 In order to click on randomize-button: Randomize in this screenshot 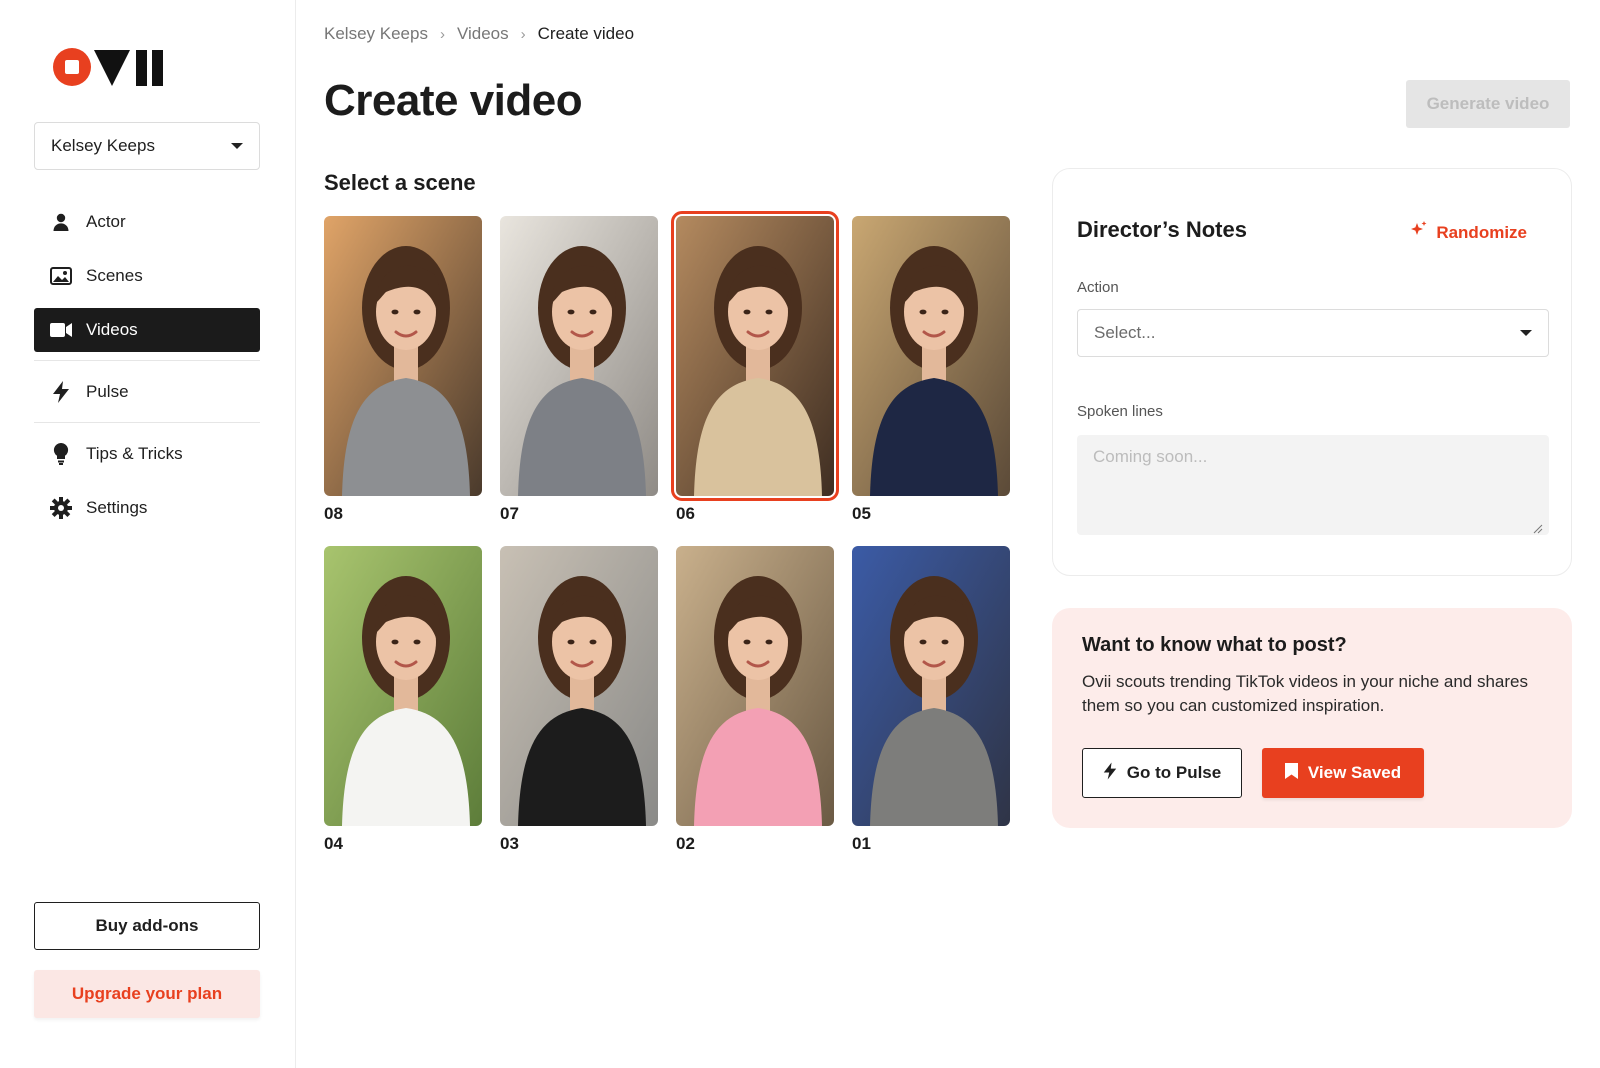, I will do `click(1468, 232)`.